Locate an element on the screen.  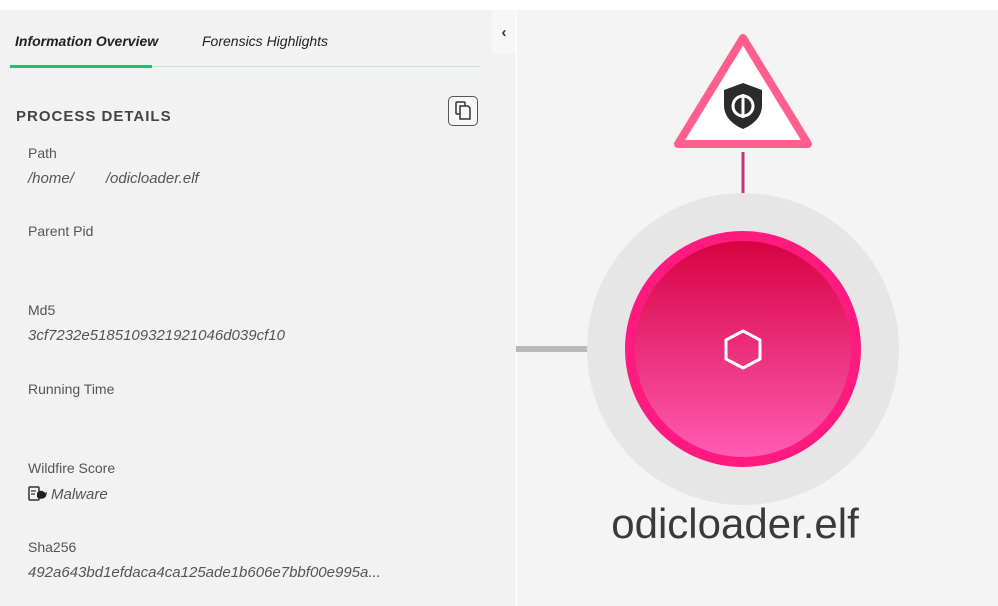
alert-badge is located at coordinates (743, 92).